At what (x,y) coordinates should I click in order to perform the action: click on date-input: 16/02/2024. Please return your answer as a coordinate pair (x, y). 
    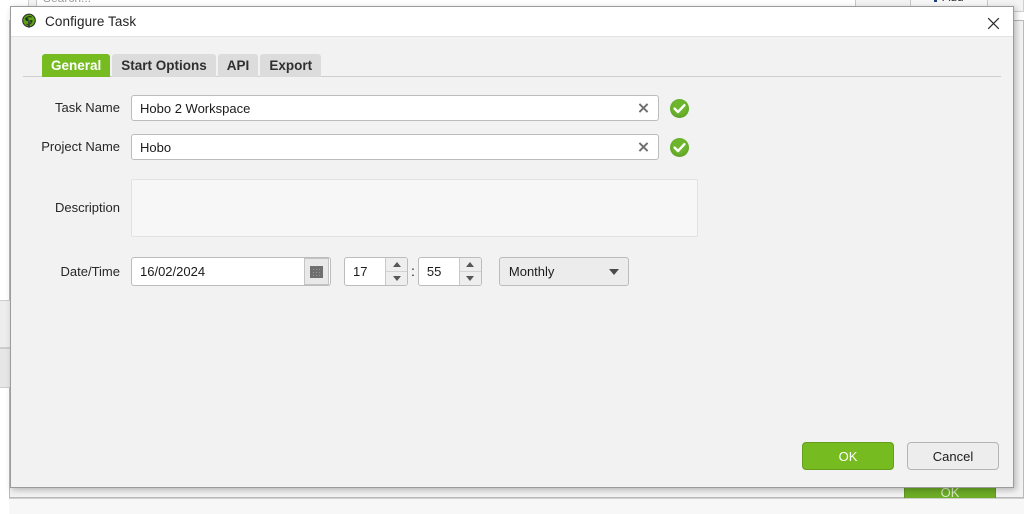
    Looking at the image, I should click on (231, 271).